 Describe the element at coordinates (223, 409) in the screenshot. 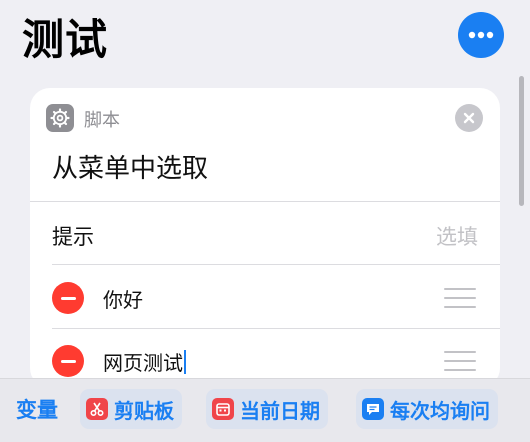

I see `calendar-icon` at that location.